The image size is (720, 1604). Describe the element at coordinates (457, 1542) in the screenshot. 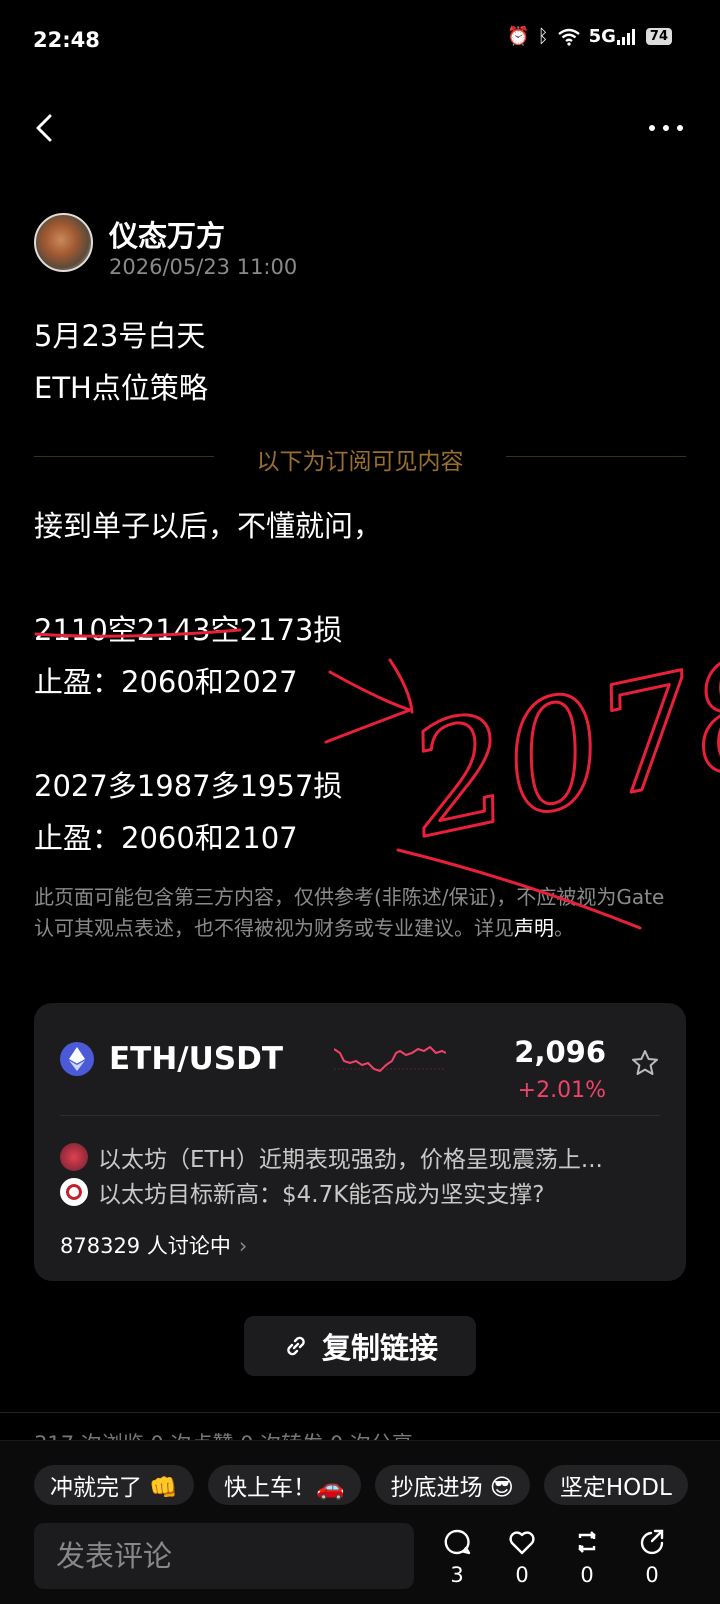

I see `comment-icon` at that location.